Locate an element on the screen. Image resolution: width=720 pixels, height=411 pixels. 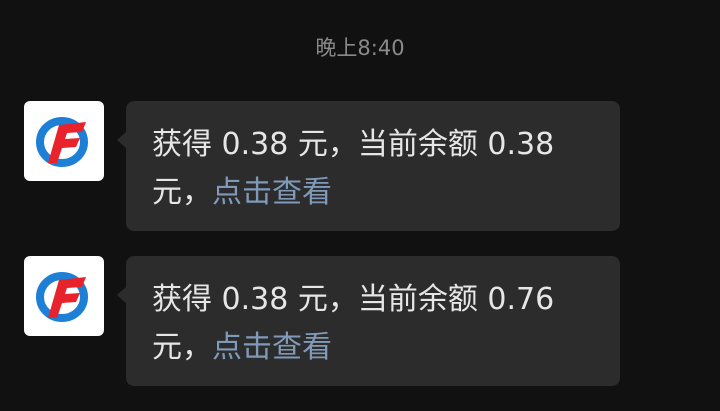
chat-timestamp: 晚上8:40 is located at coordinates (360, 48).